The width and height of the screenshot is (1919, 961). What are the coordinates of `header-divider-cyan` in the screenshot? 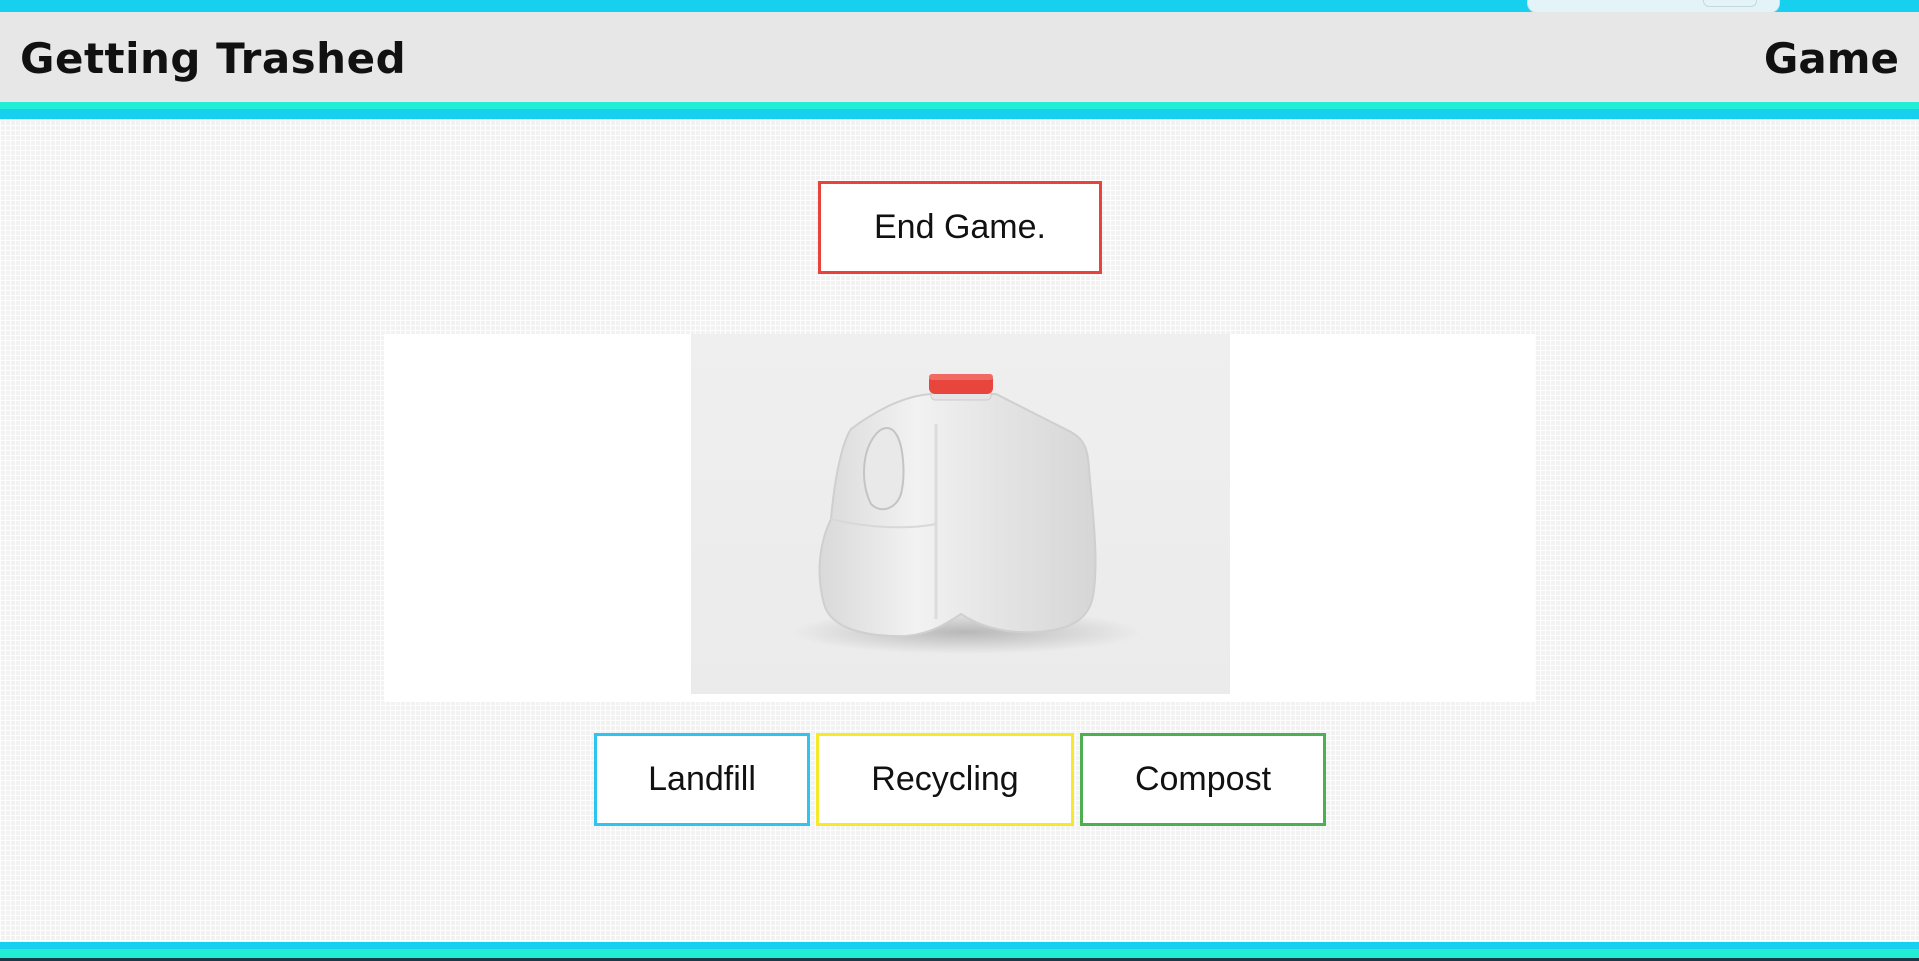 It's located at (959, 114).